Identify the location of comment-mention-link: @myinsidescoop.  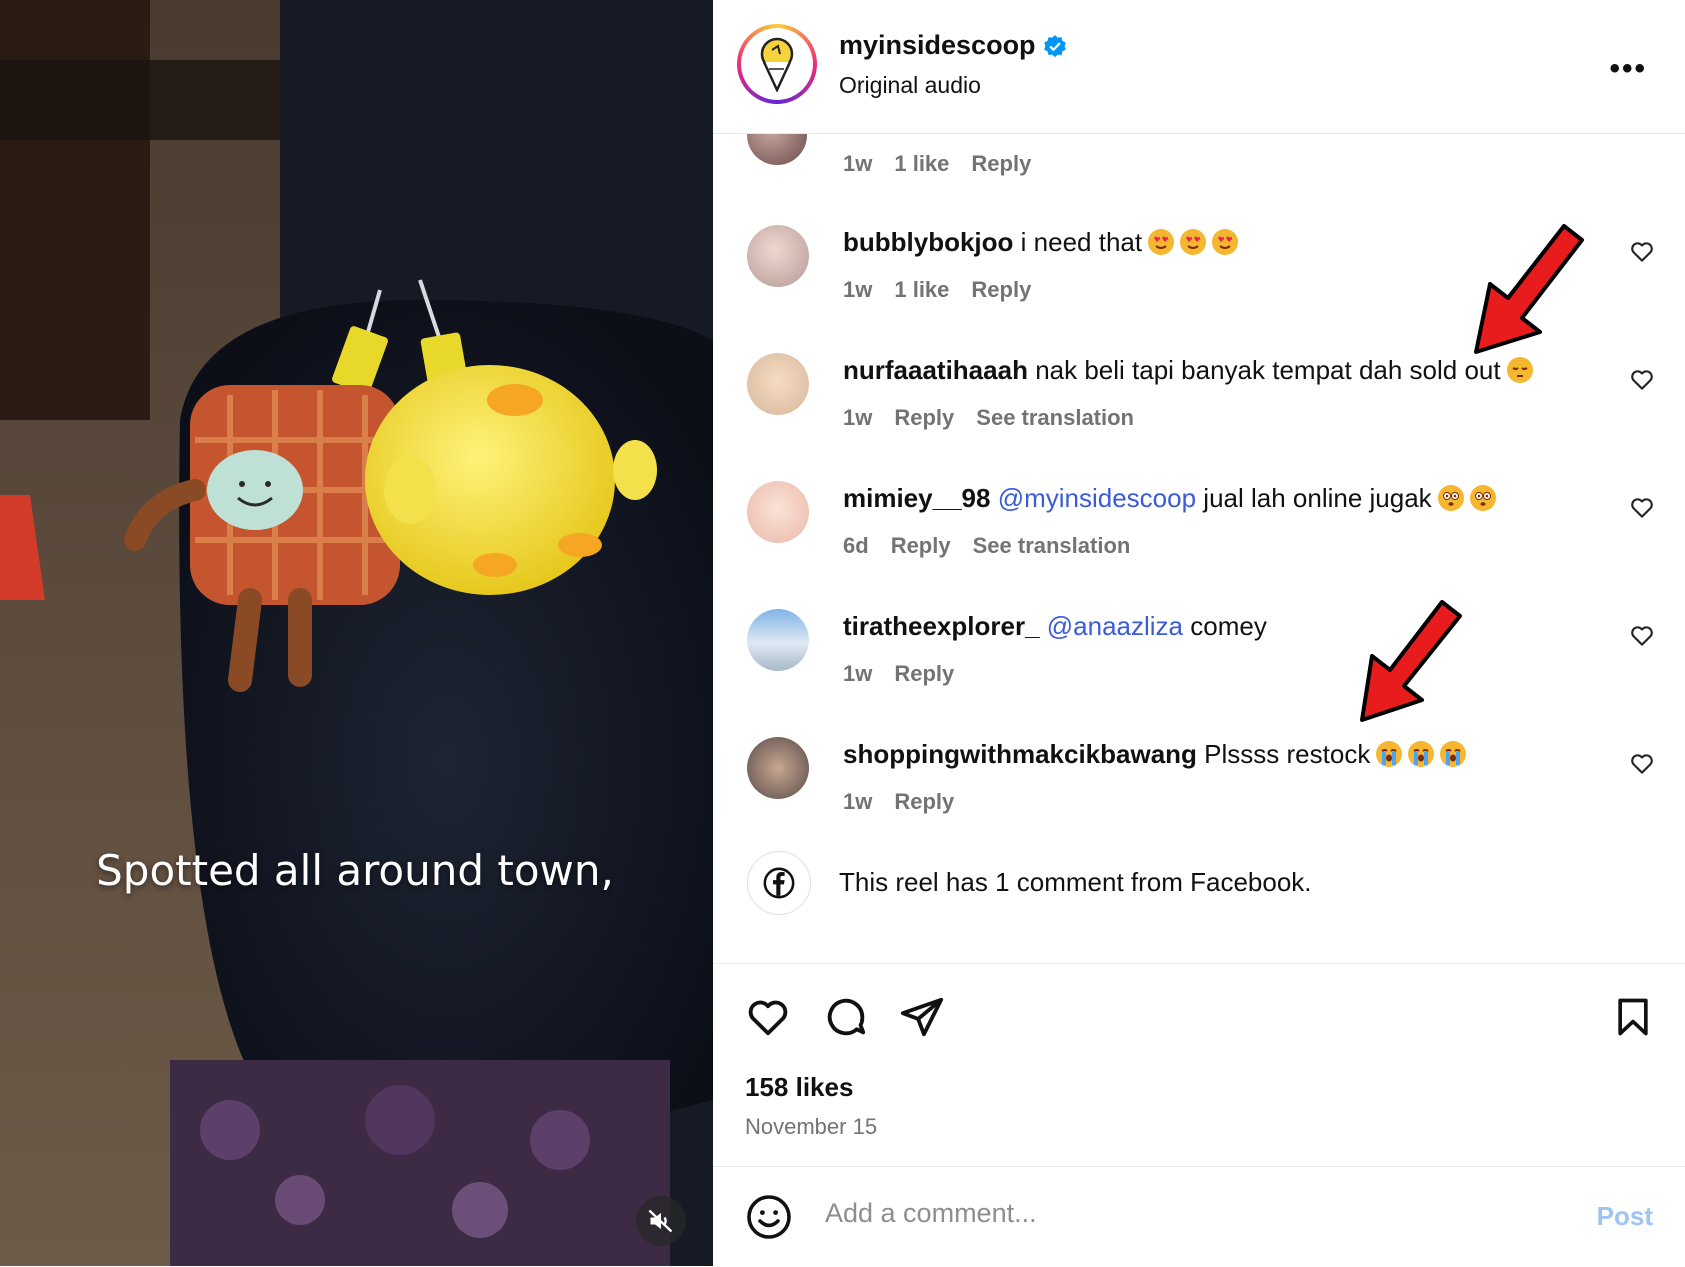
(1097, 498).